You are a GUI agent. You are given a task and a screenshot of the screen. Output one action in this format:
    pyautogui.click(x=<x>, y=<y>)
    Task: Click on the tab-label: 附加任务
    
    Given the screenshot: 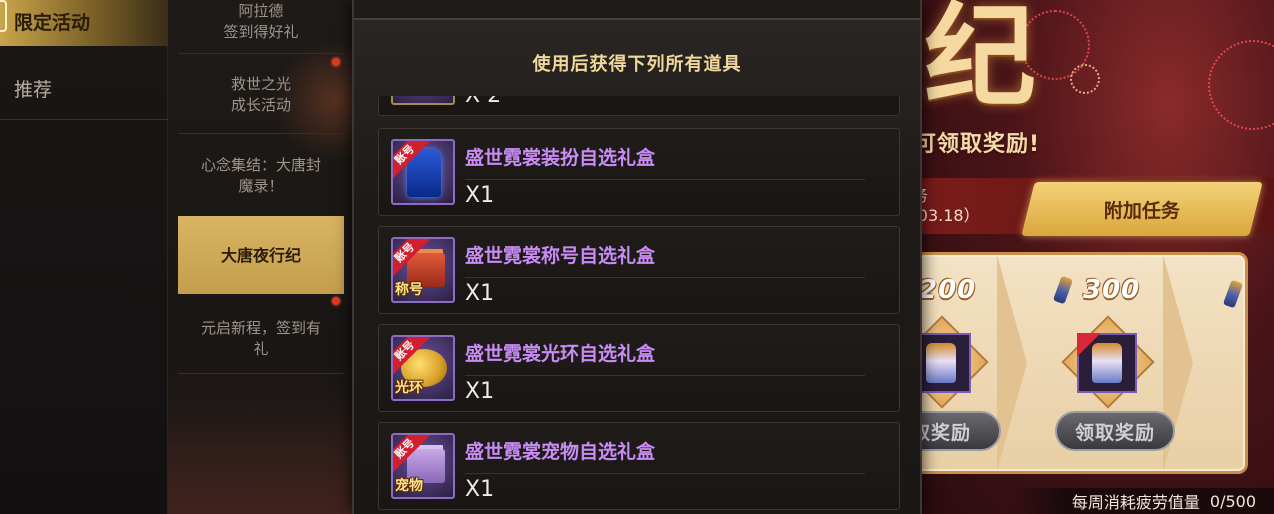 What is the action you would take?
    pyautogui.click(x=1141, y=210)
    